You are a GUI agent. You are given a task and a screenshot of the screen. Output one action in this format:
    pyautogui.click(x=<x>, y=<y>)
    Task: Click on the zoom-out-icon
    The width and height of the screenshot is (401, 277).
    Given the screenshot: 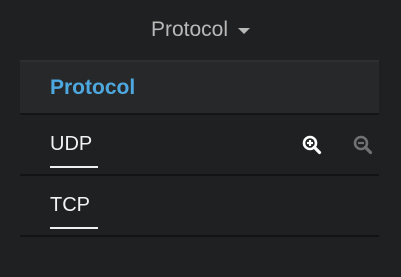 What is the action you would take?
    pyautogui.click(x=363, y=145)
    